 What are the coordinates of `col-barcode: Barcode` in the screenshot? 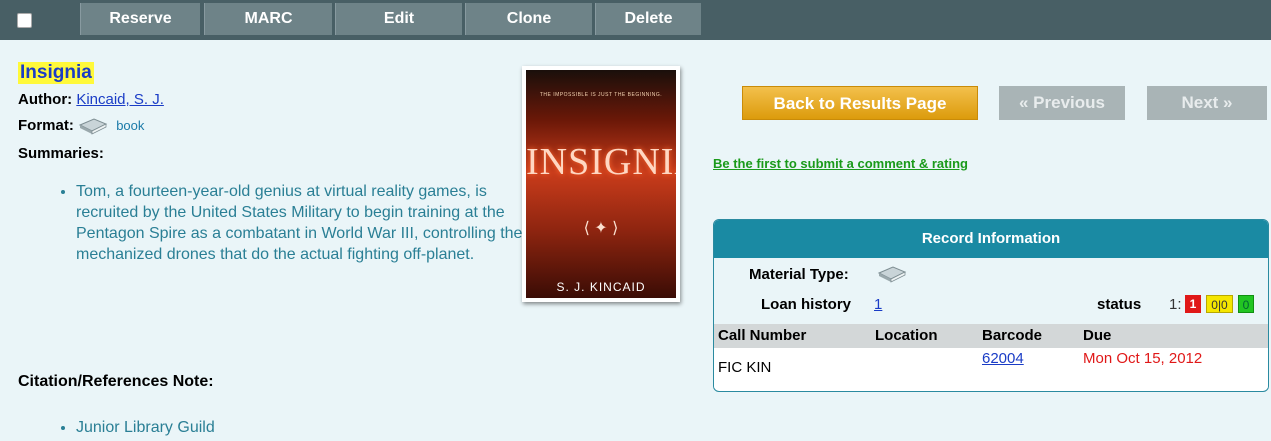 It's located at (1012, 335).